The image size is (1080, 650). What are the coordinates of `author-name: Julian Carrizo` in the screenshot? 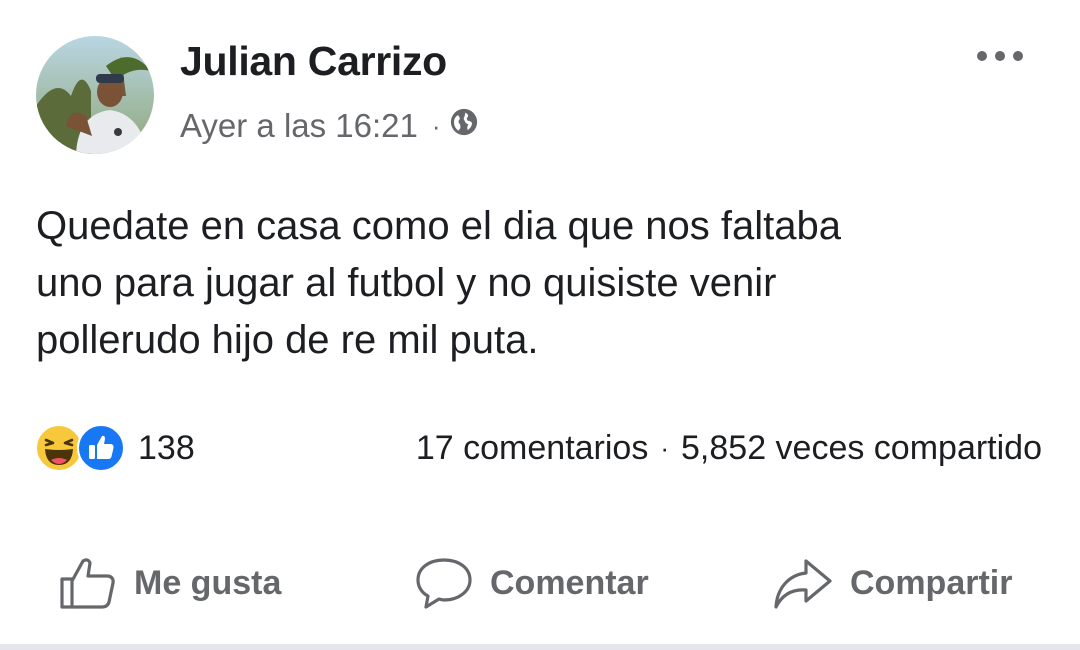 It's located at (313, 61).